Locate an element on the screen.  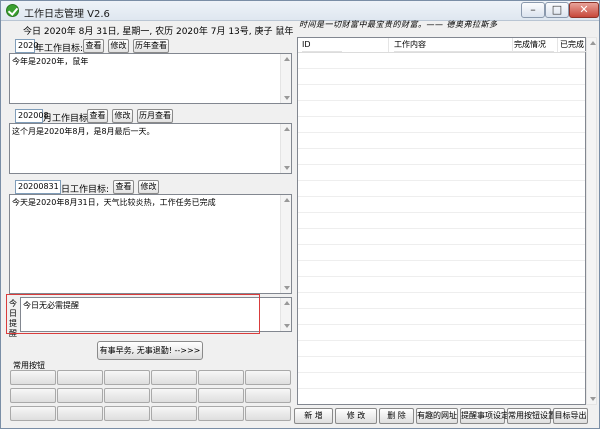
motto-text: 时间是一切财富中最宝贵的财富。—— 德奥弗拉斯多 is located at coordinates (398, 24).